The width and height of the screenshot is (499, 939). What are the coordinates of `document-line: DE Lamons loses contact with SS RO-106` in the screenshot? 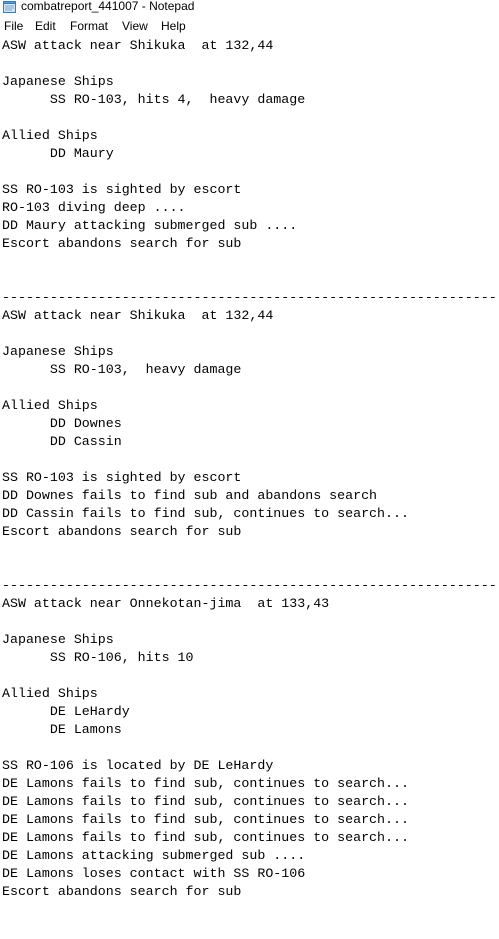 It's located at (154, 873).